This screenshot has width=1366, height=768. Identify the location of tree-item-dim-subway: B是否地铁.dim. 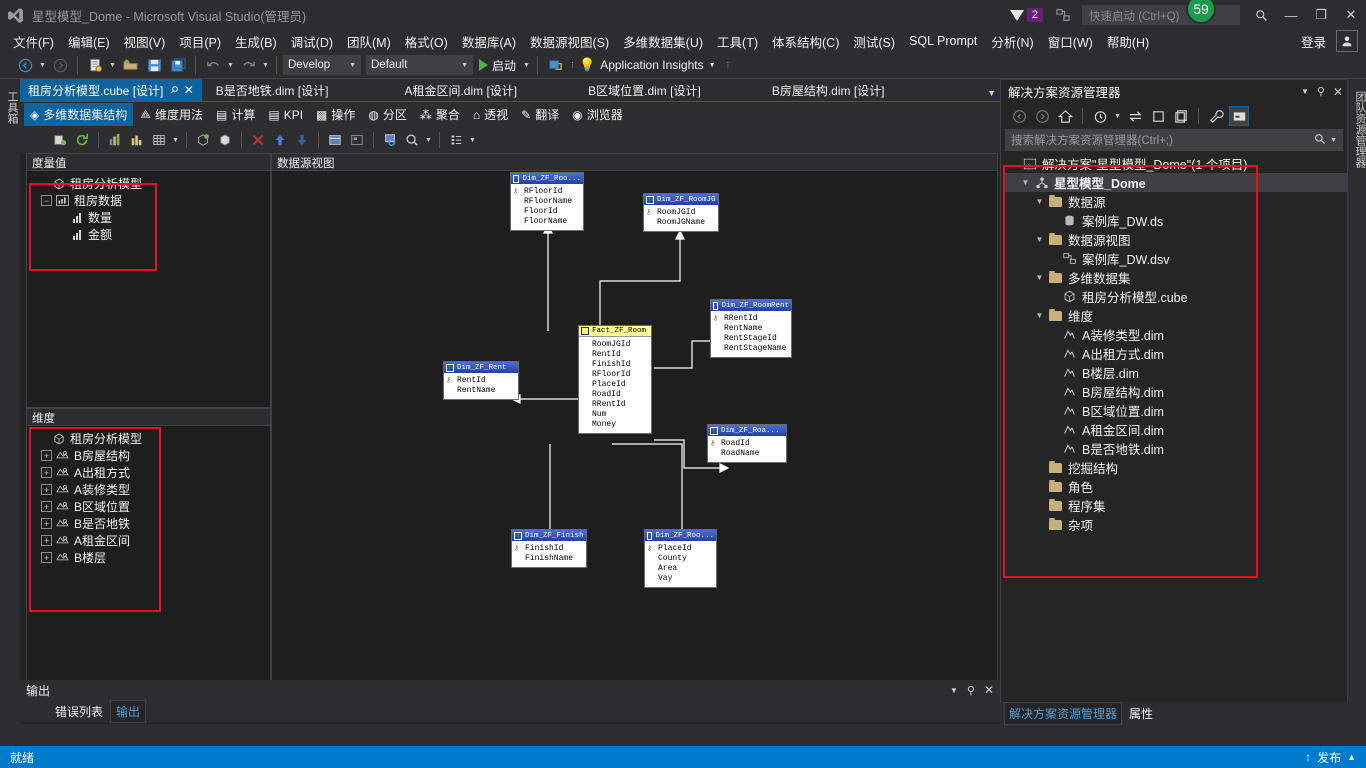
(1176, 448).